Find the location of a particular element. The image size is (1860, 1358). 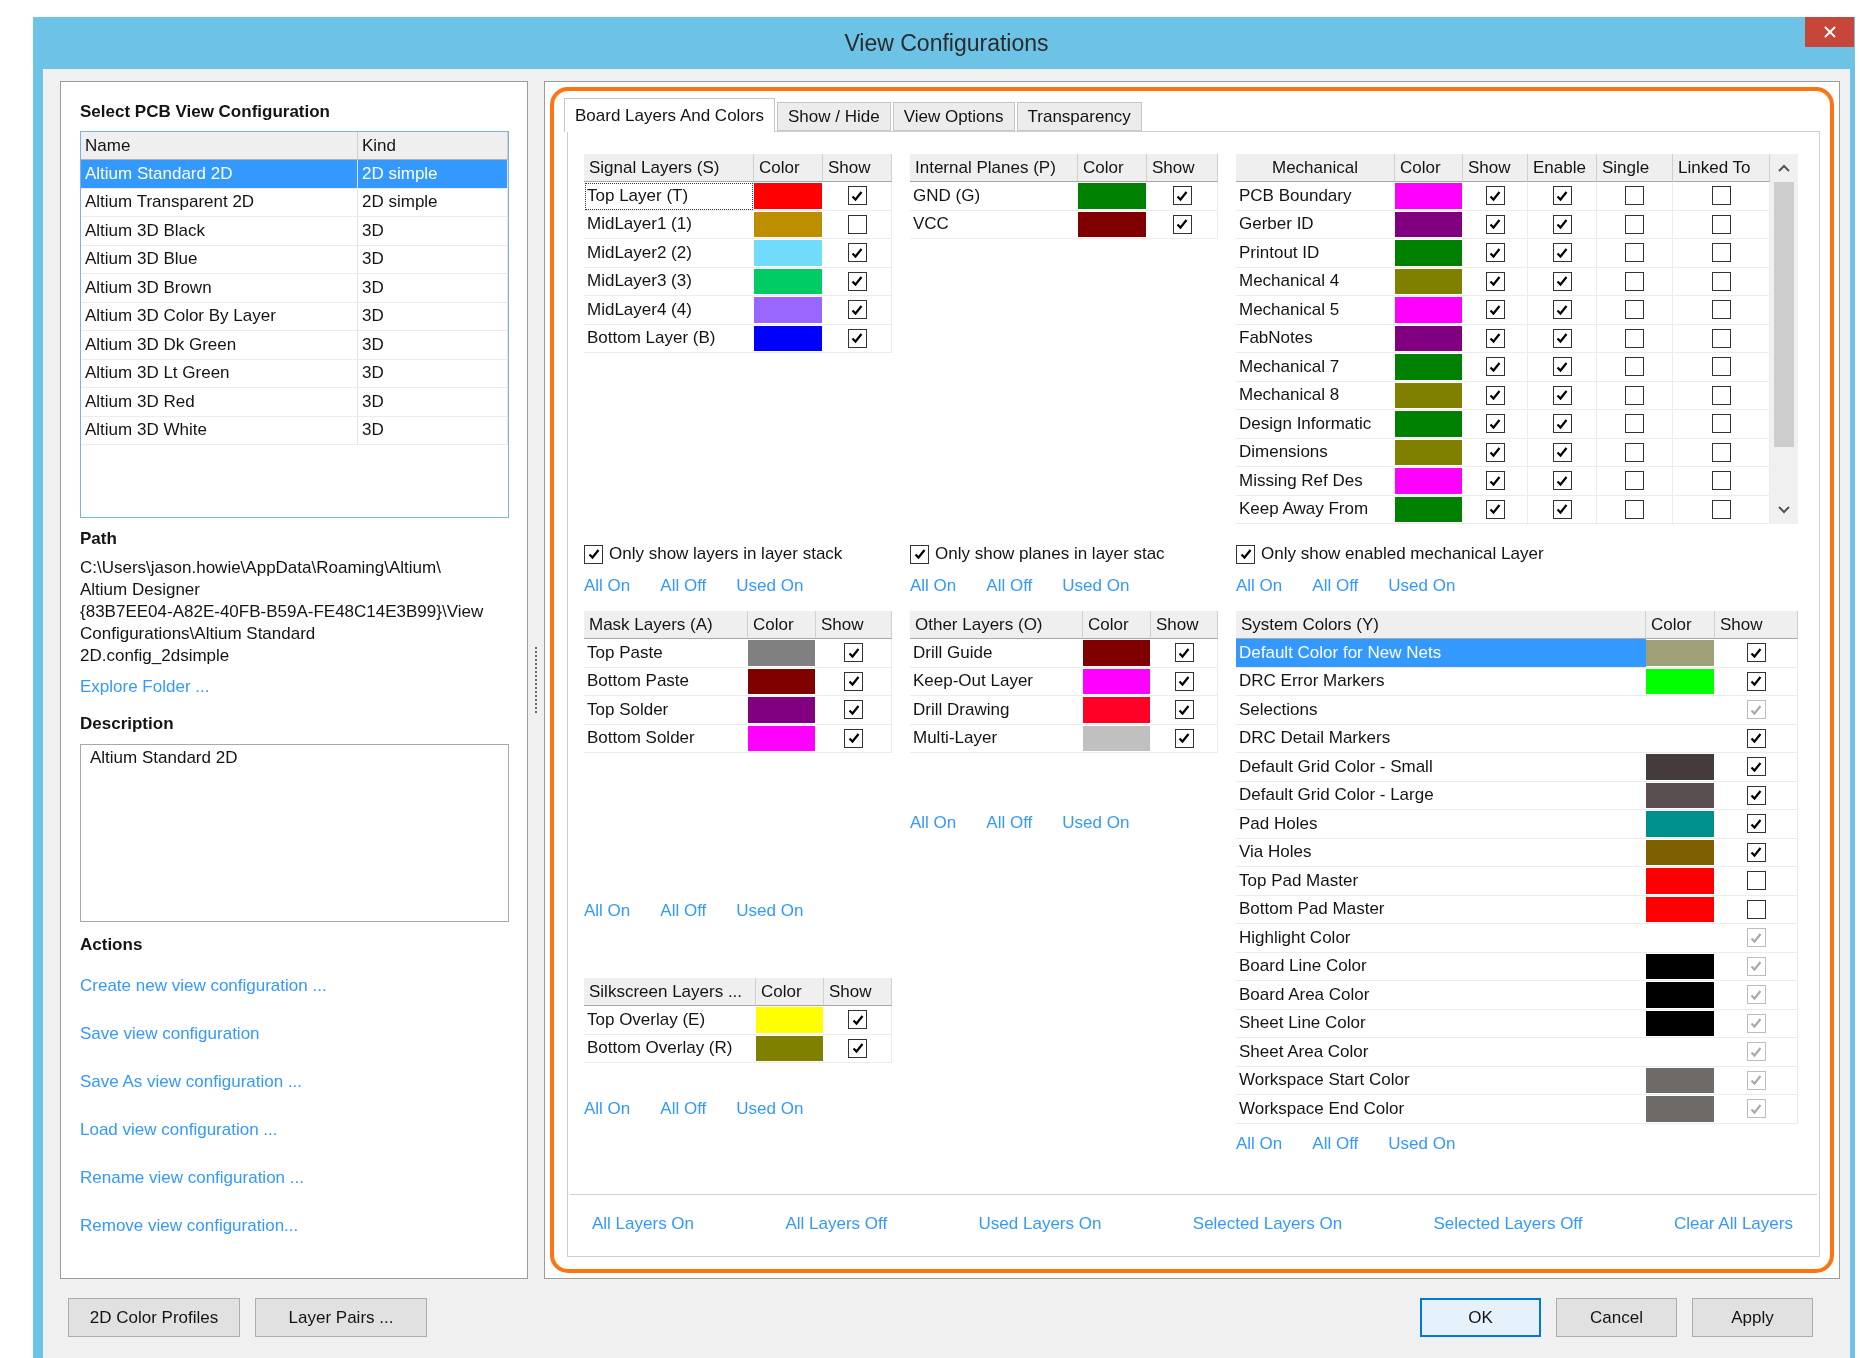

color-name: Bottom Pad Master is located at coordinates (1441, 909).